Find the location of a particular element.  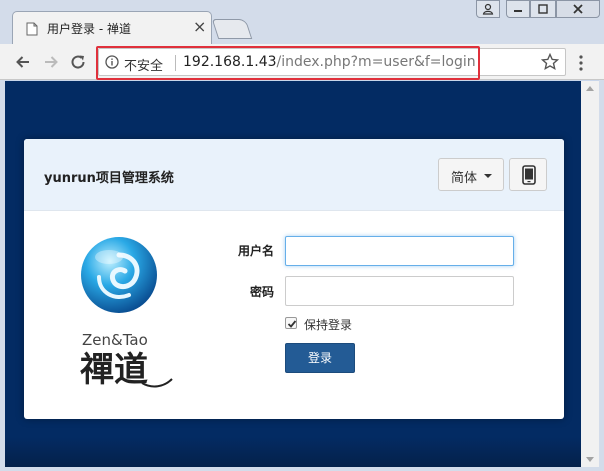

tab-close-icon: × is located at coordinates (199, 27).